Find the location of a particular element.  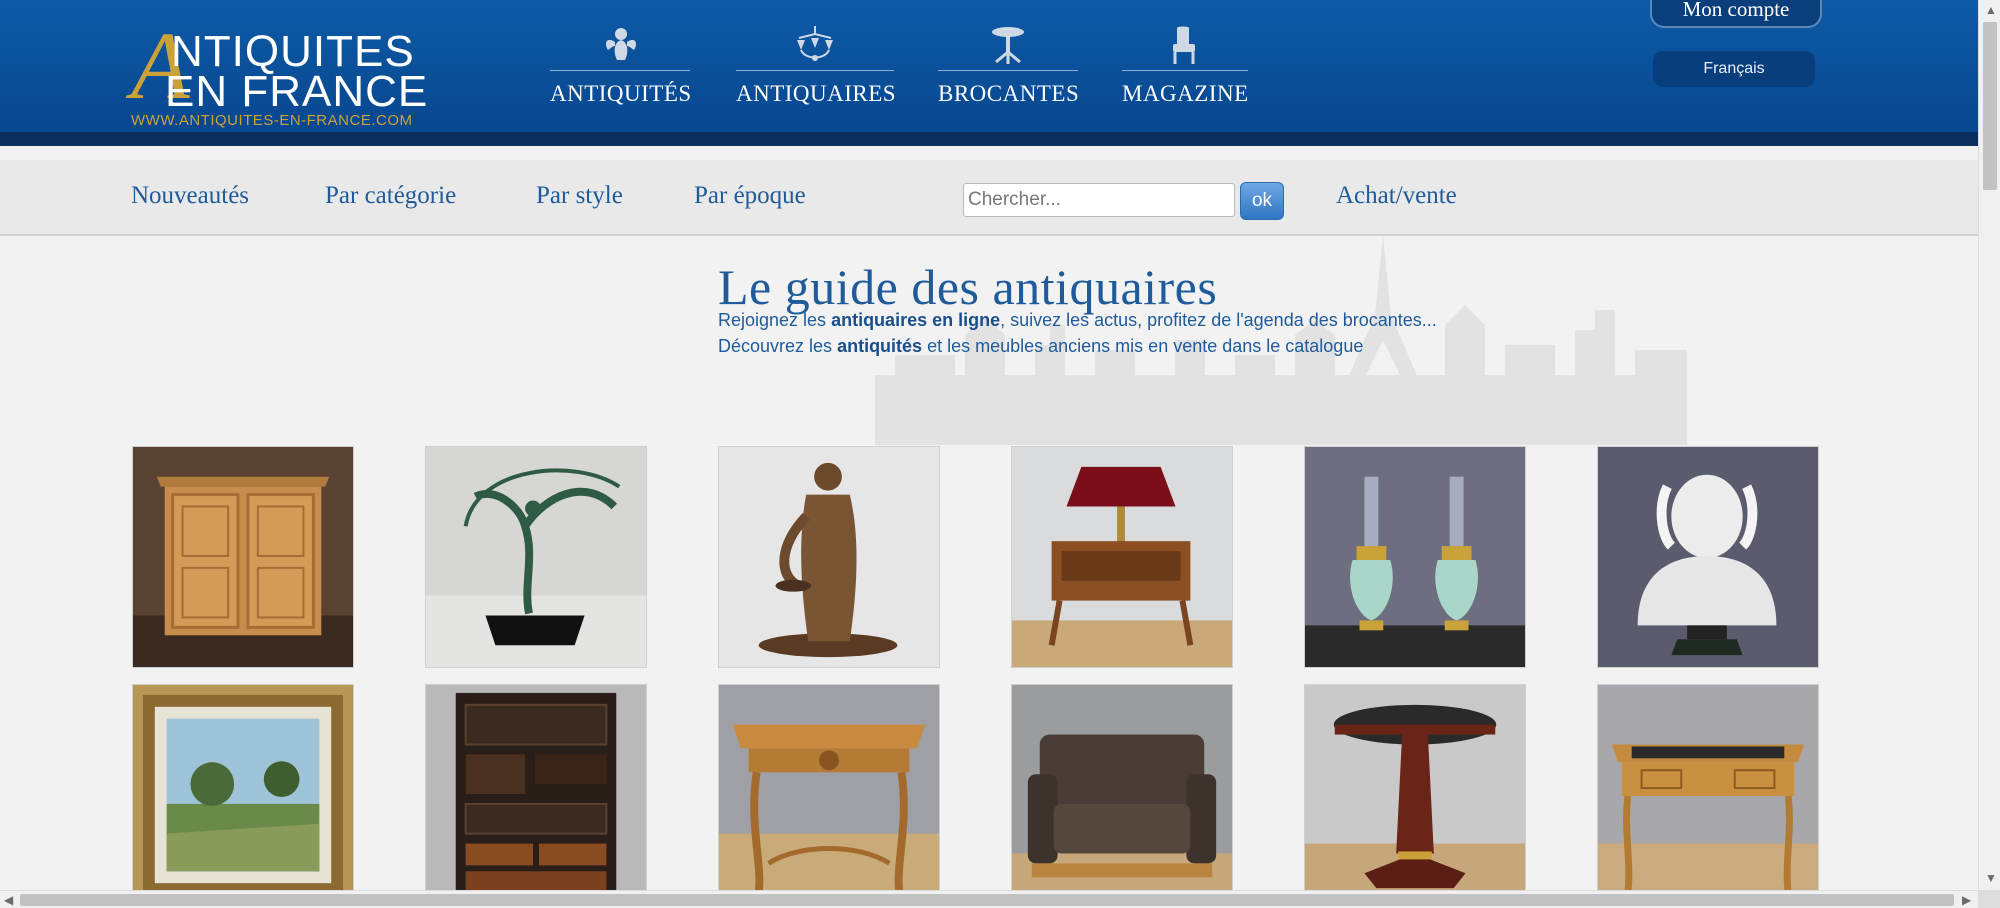

link-antiquites: antiquités is located at coordinates (879, 346).